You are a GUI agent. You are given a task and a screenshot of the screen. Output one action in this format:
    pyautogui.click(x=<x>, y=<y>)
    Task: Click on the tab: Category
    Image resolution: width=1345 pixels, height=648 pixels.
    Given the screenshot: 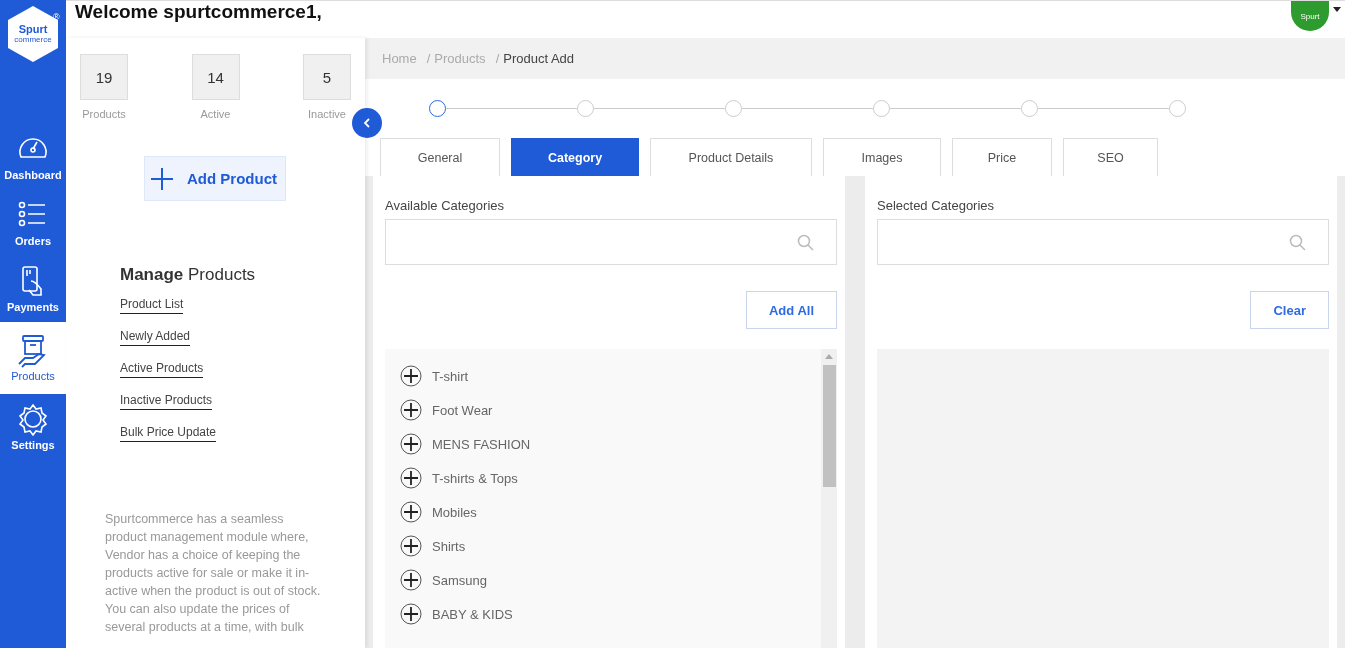 What is the action you would take?
    pyautogui.click(x=575, y=157)
    